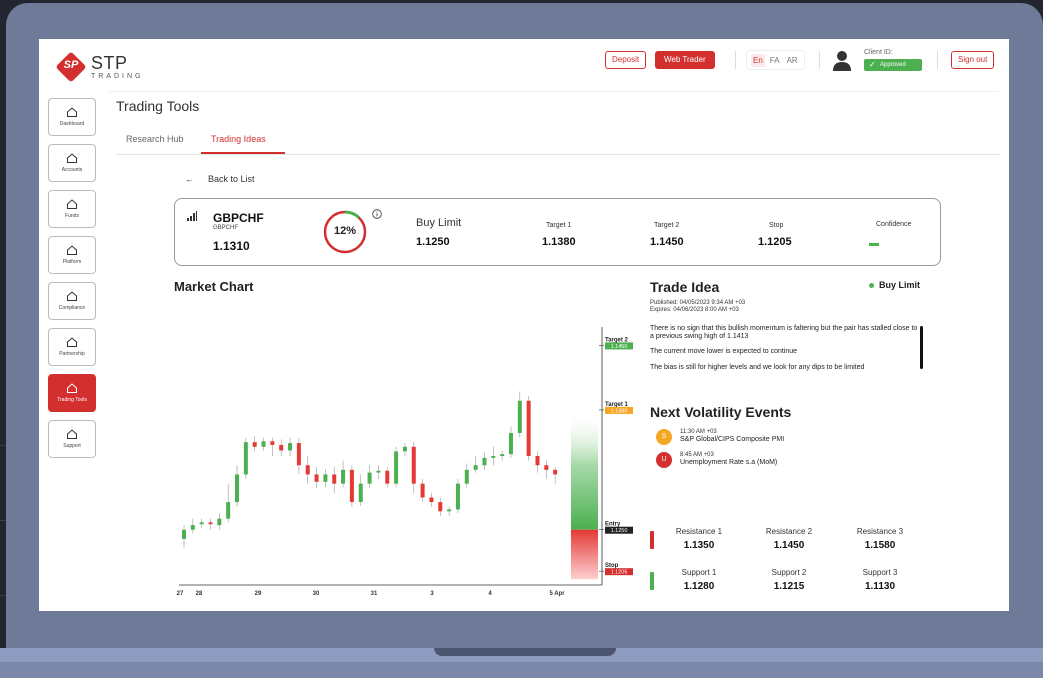 This screenshot has height=678, width=1043. Describe the element at coordinates (584, 469) in the screenshot. I see `profit-zone` at that location.